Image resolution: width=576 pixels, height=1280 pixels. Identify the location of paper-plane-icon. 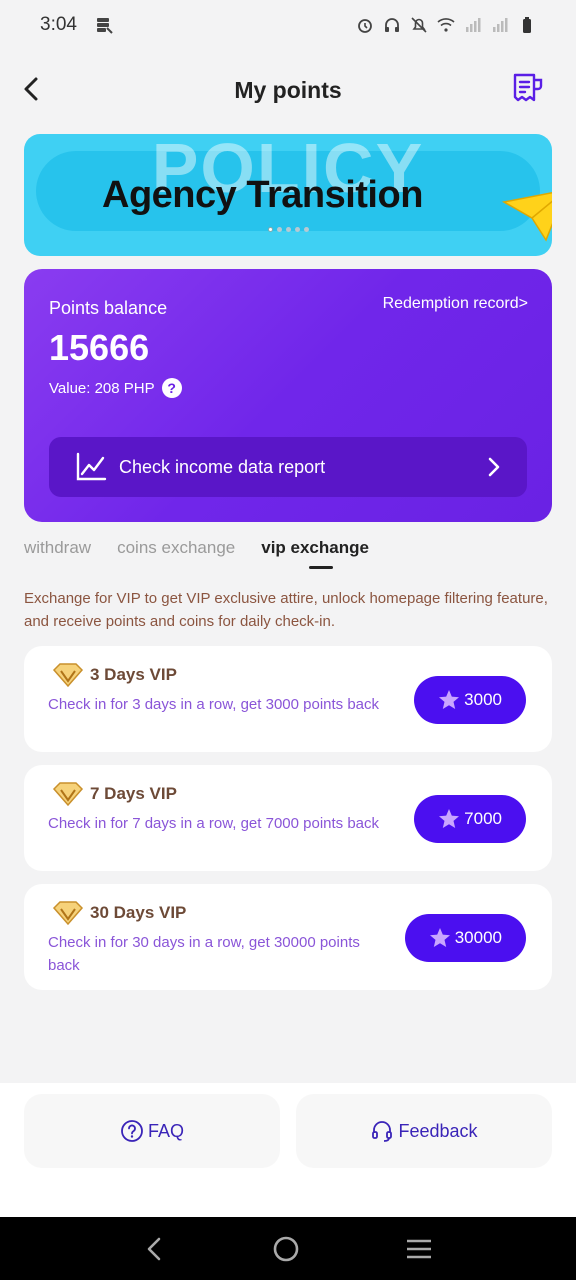
(527, 216).